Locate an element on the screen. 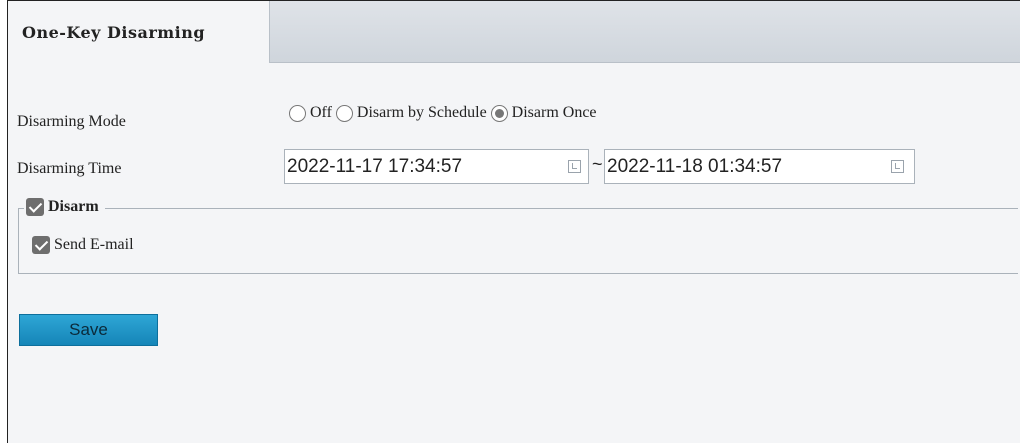  disarm-checkbox is located at coordinates (35, 207).